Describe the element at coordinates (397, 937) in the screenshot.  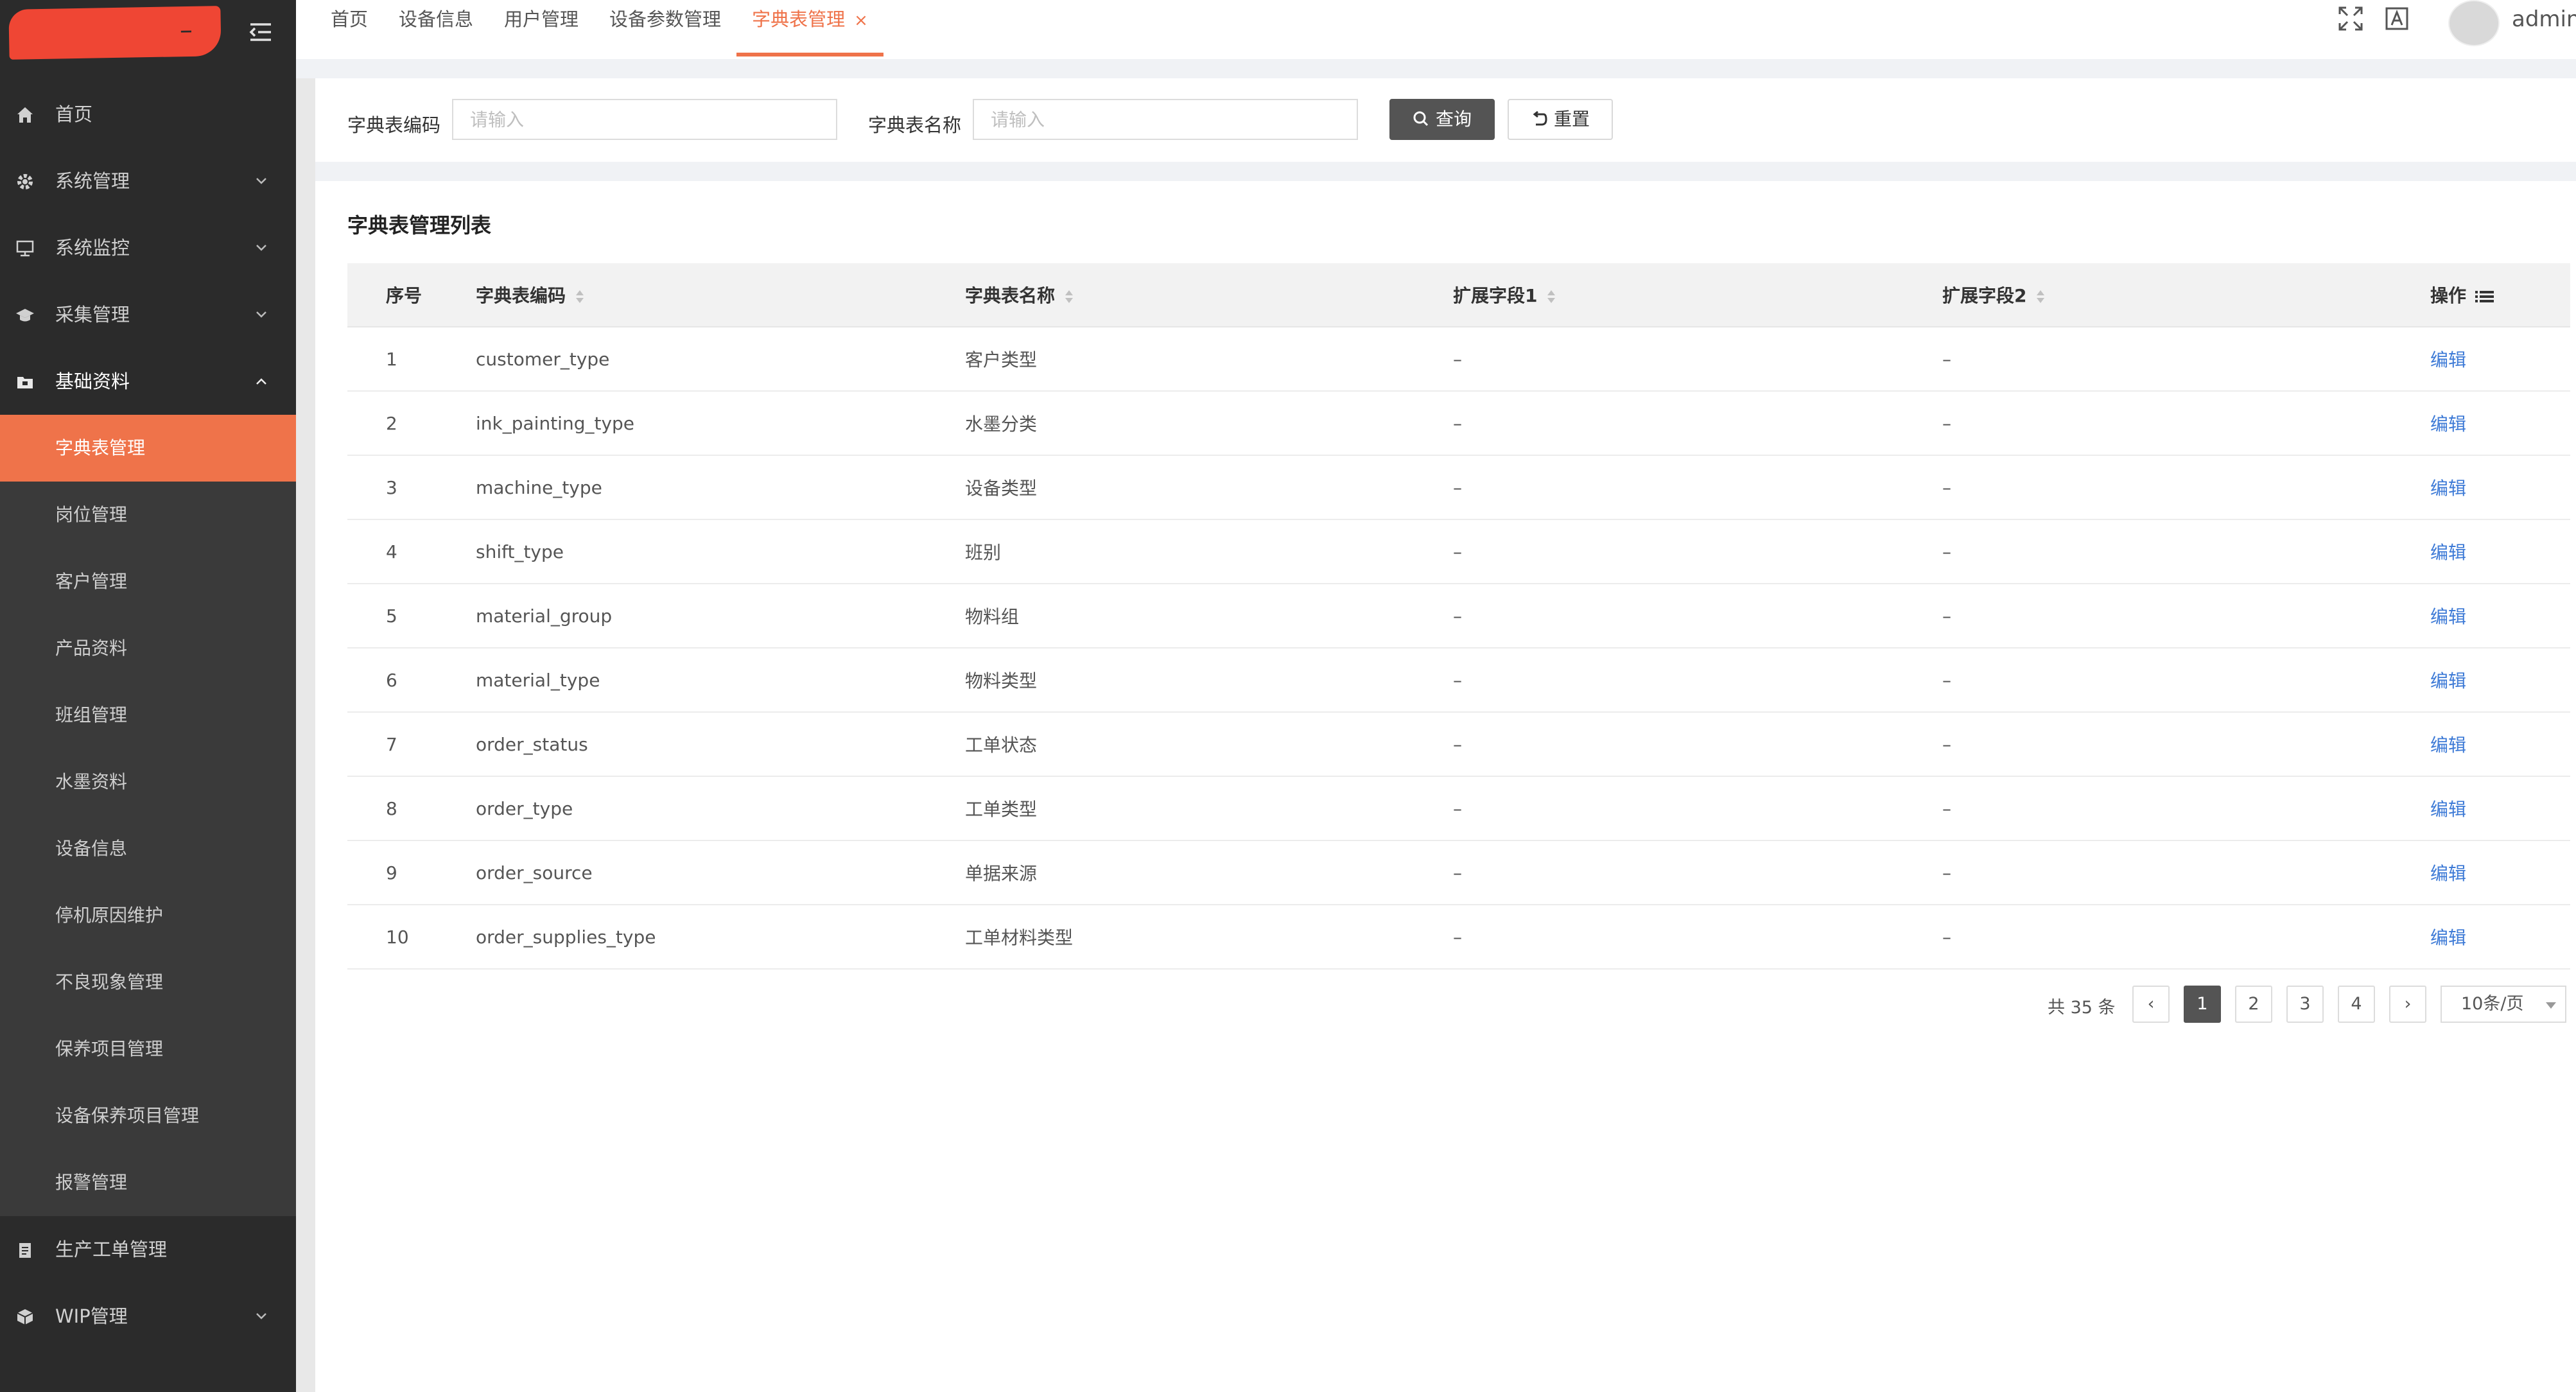
I see `cell-index: 10` at that location.